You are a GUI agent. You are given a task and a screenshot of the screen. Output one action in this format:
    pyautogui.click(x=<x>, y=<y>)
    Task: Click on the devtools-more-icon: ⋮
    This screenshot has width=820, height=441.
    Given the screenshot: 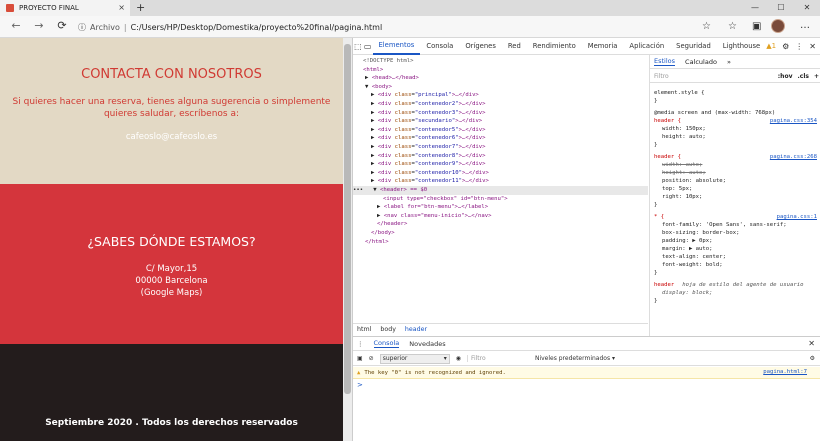 What is the action you would take?
    pyautogui.click(x=799, y=46)
    